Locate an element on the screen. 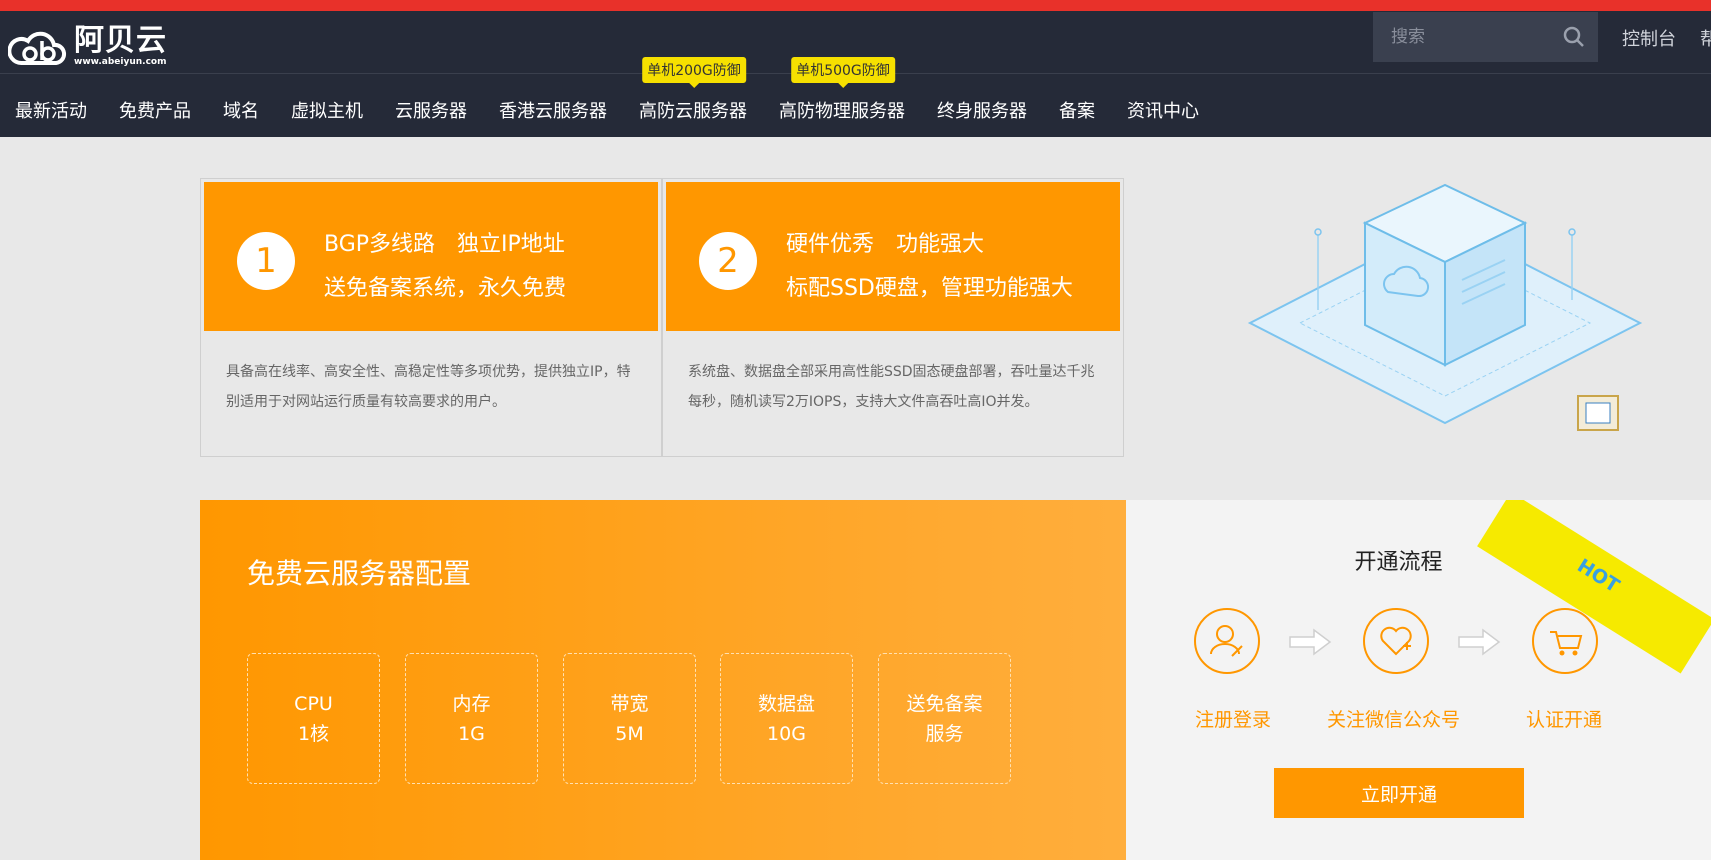  cloud-server-illustration is located at coordinates (1445, 307).